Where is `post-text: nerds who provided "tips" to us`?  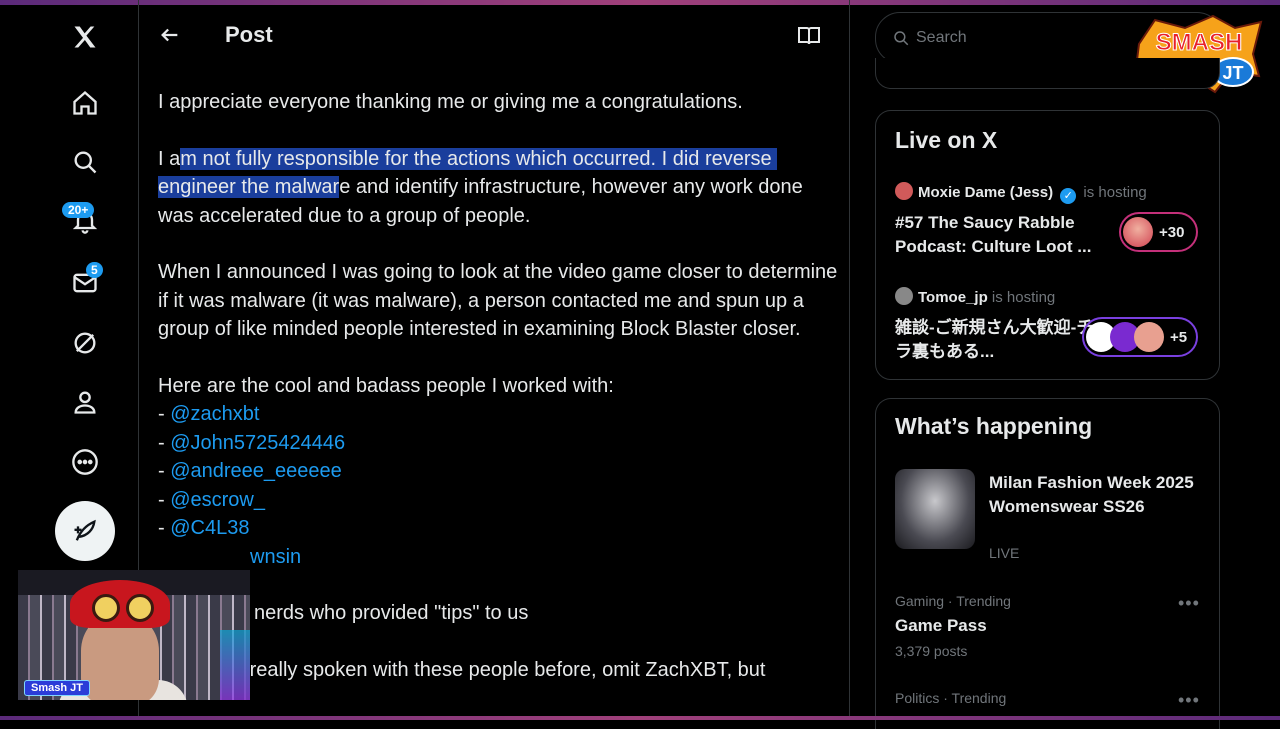
post-text: nerds who provided "tips" to us is located at coordinates (391, 613).